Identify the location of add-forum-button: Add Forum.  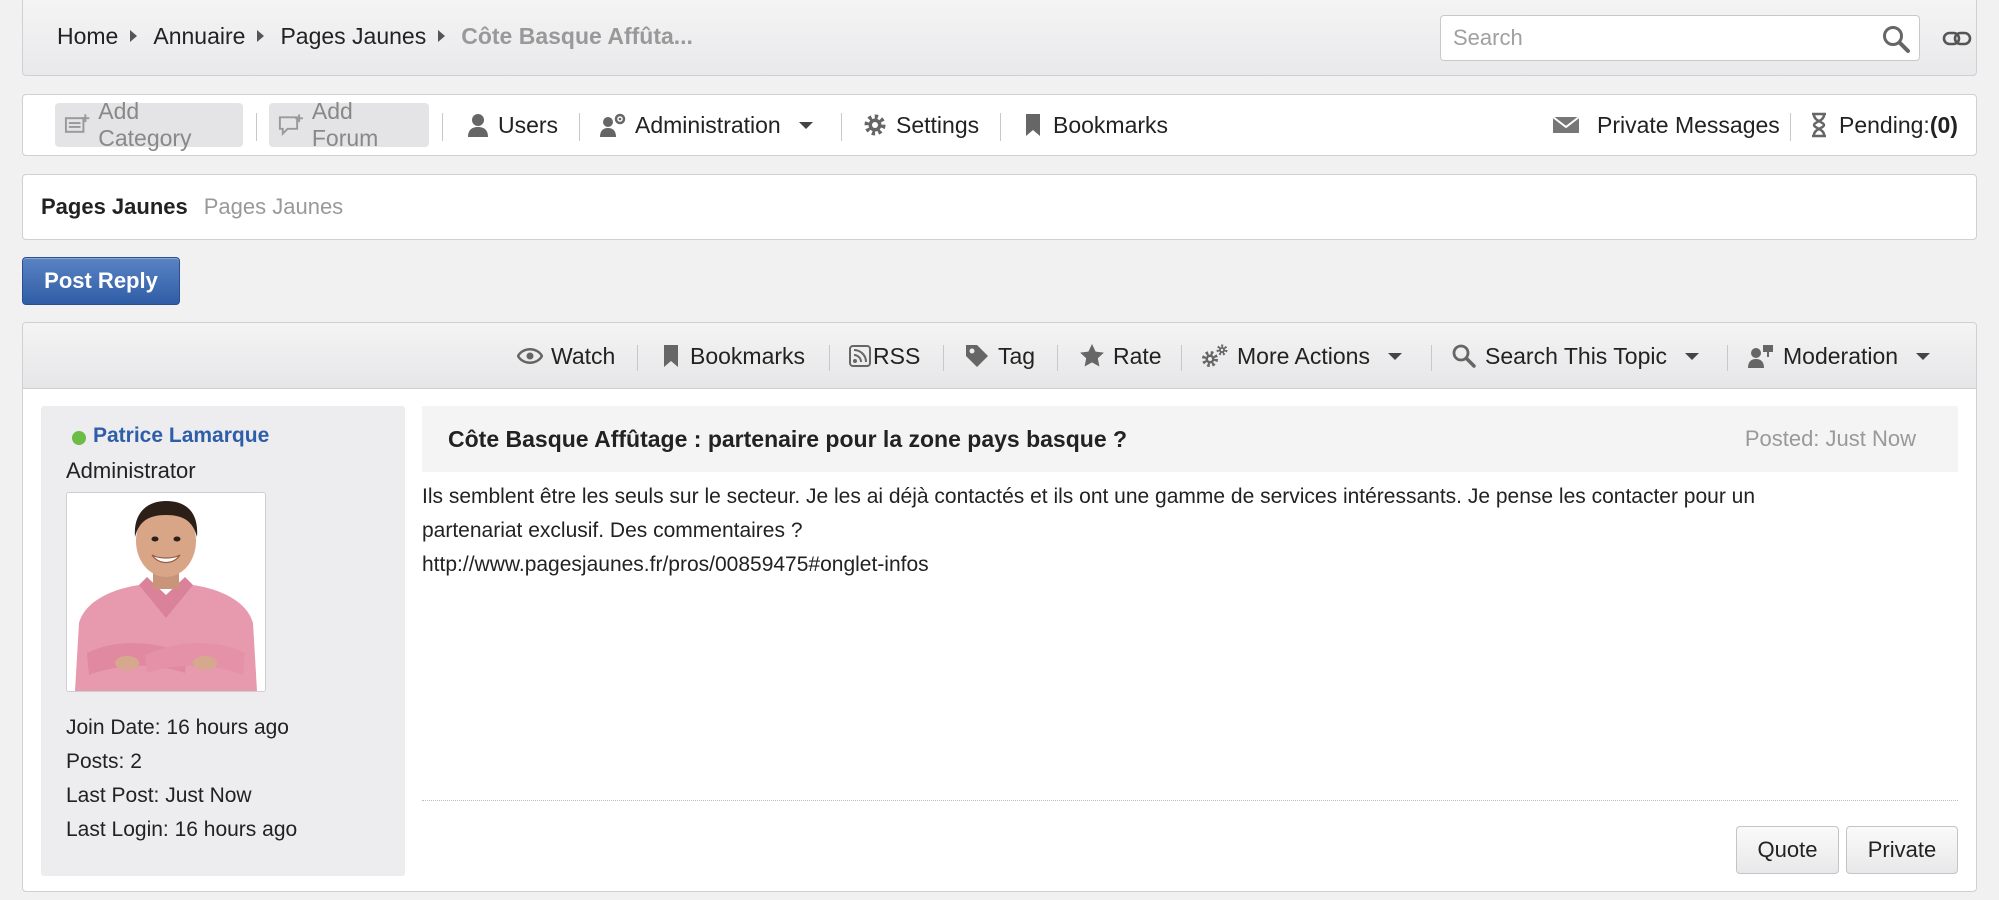
(349, 124).